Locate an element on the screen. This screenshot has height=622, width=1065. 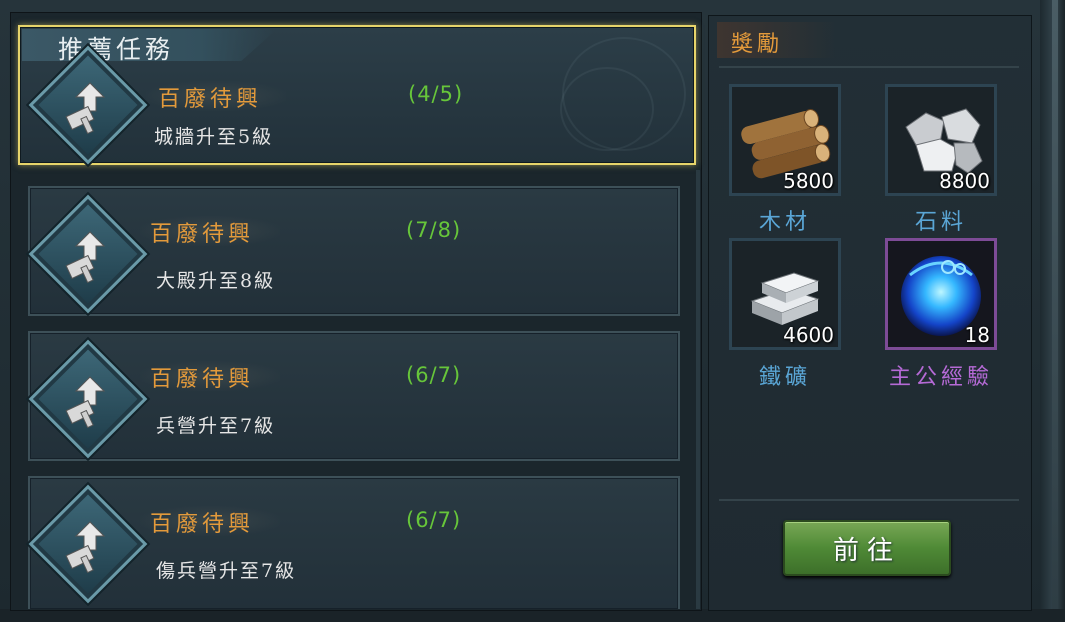
item-count: 8800 is located at coordinates (964, 181).